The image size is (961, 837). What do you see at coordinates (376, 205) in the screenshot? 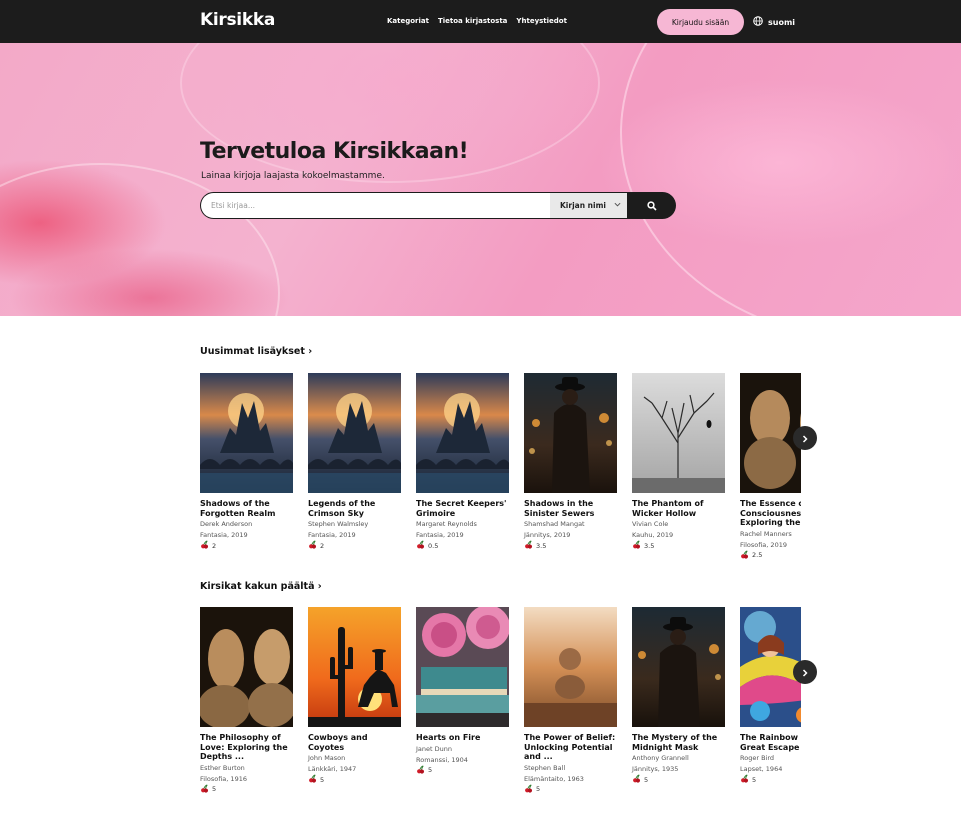
I see `search-input` at bounding box center [376, 205].